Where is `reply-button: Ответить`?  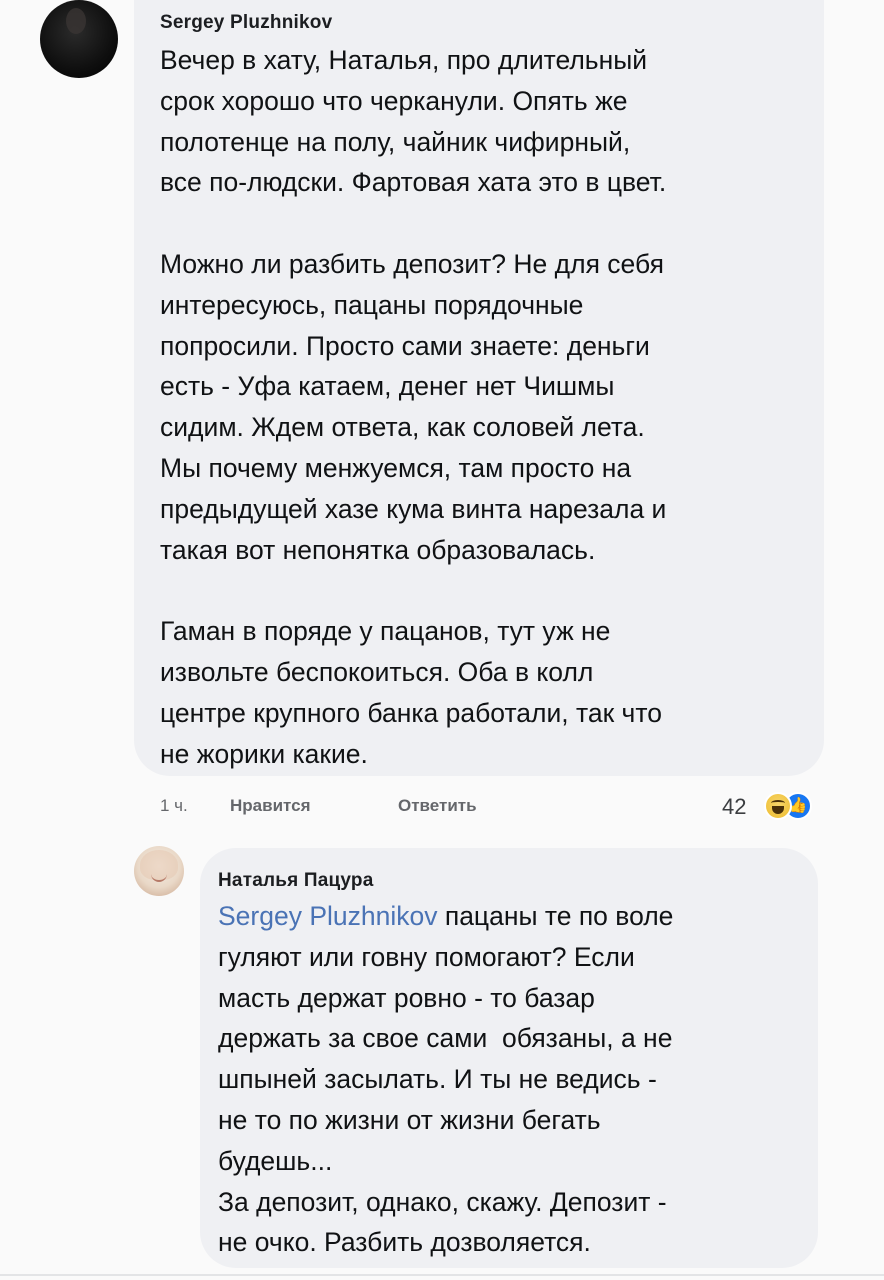
reply-button: Ответить is located at coordinates (437, 806).